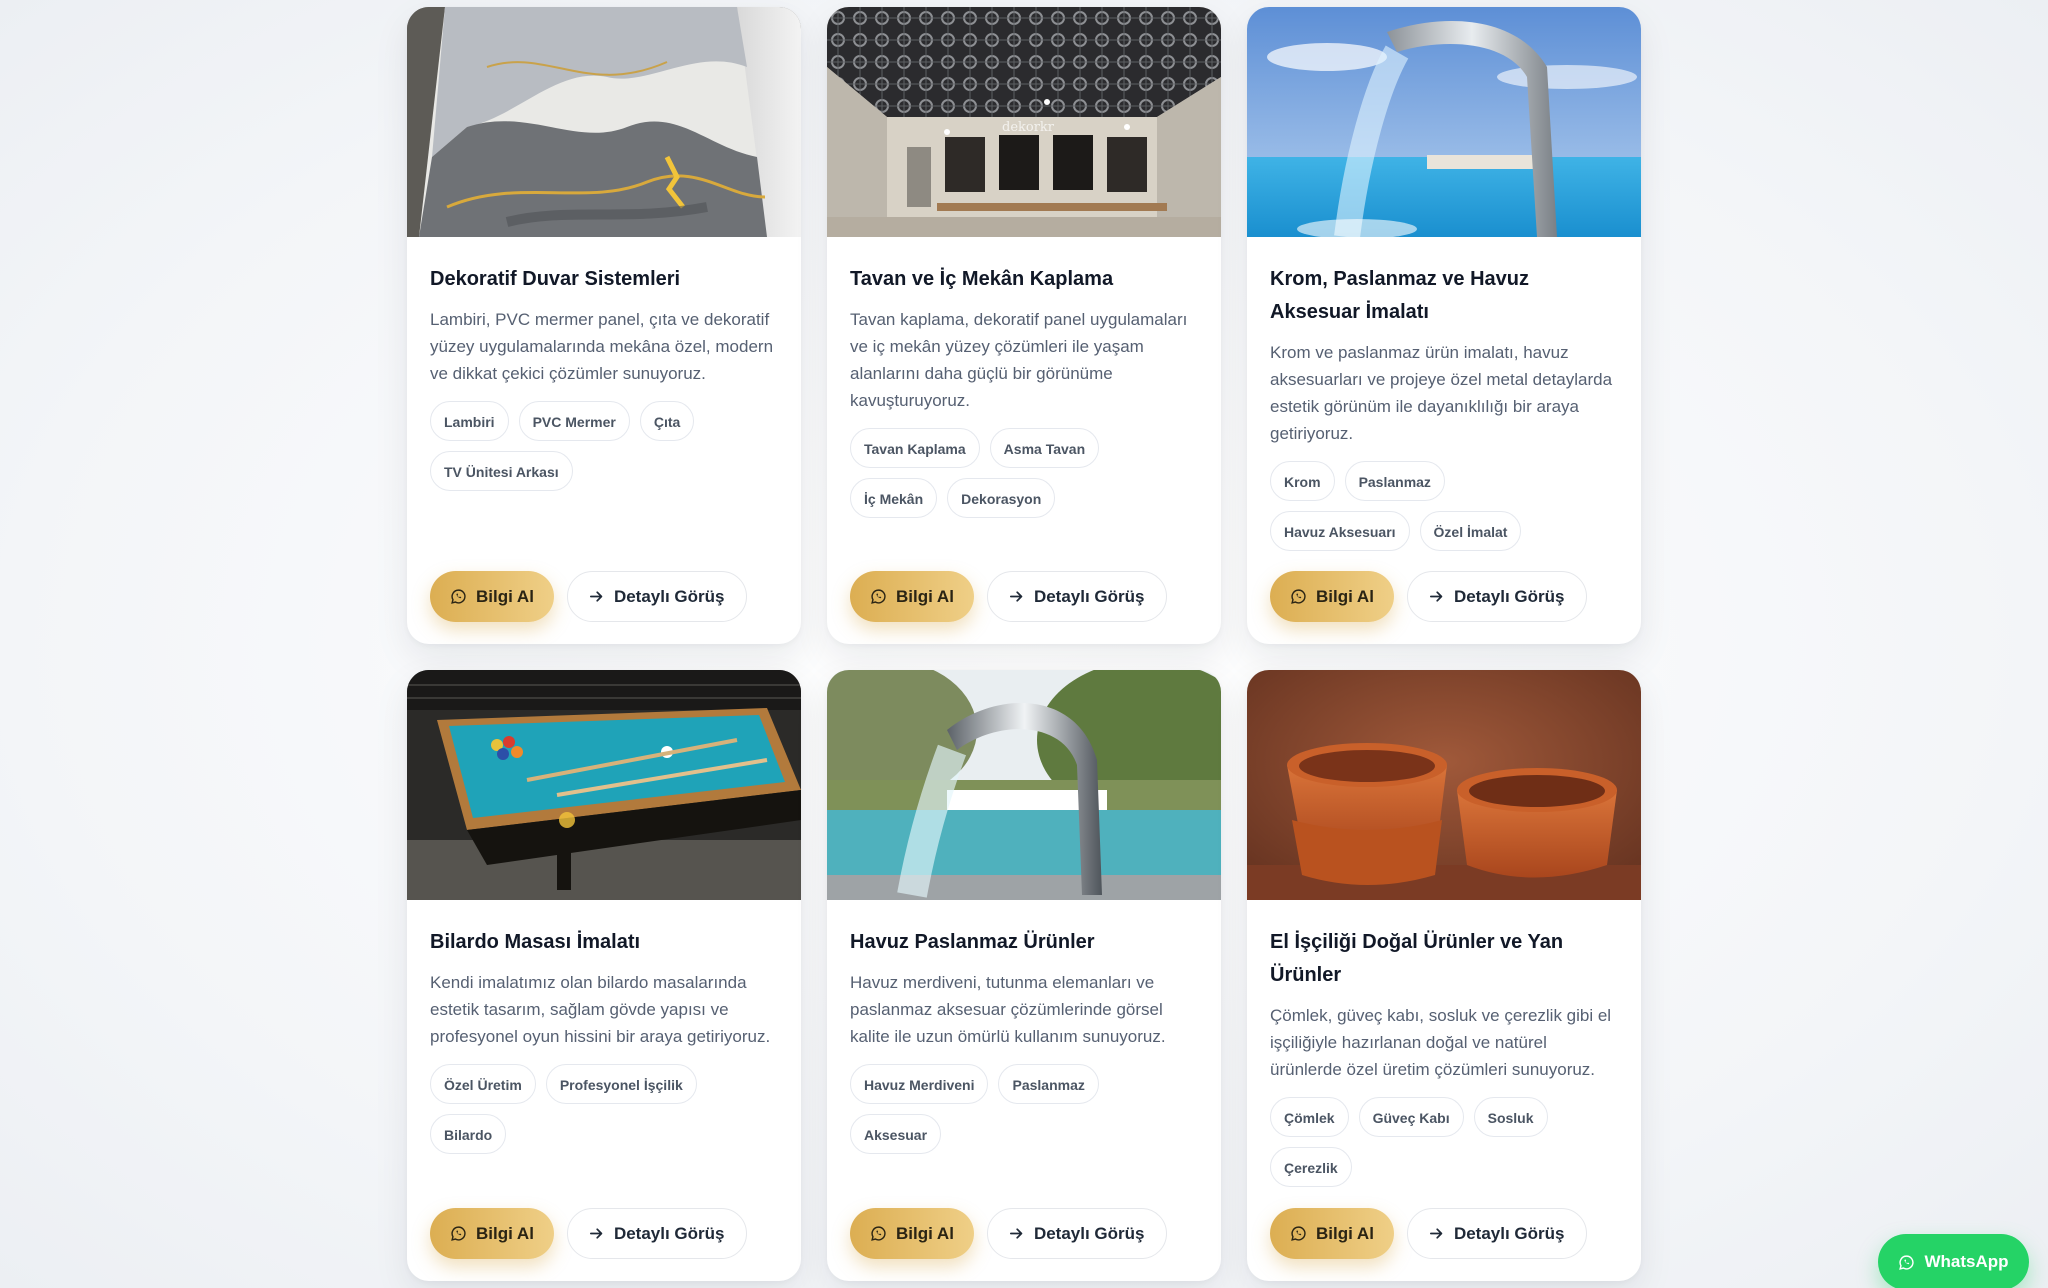  I want to click on tag: Özel İmalat, so click(1470, 531).